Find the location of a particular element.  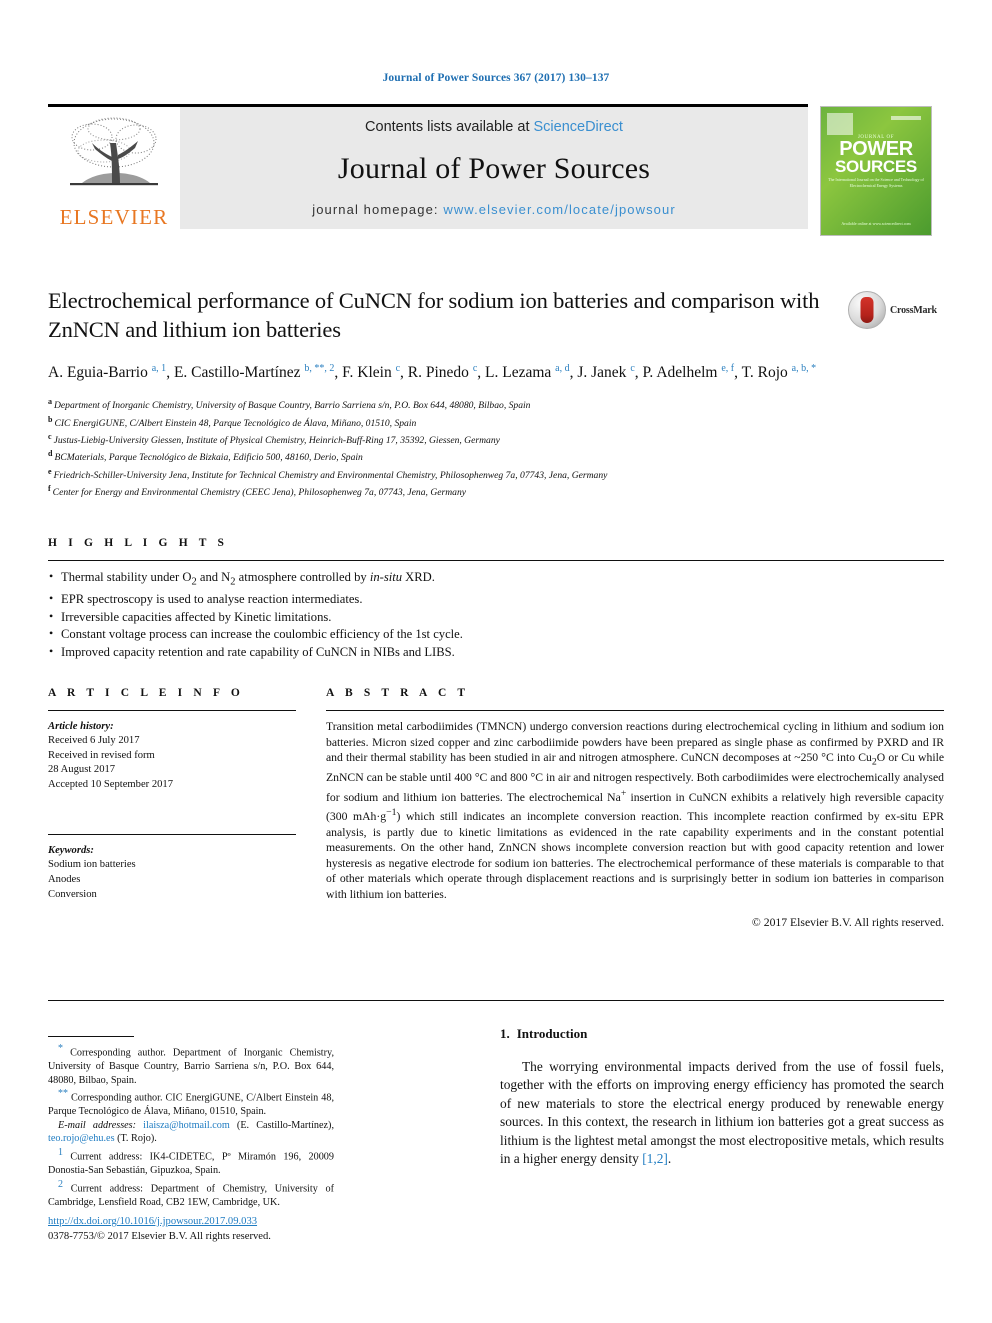

abstract-heading: A B S T R A C T is located at coordinates (398, 693).